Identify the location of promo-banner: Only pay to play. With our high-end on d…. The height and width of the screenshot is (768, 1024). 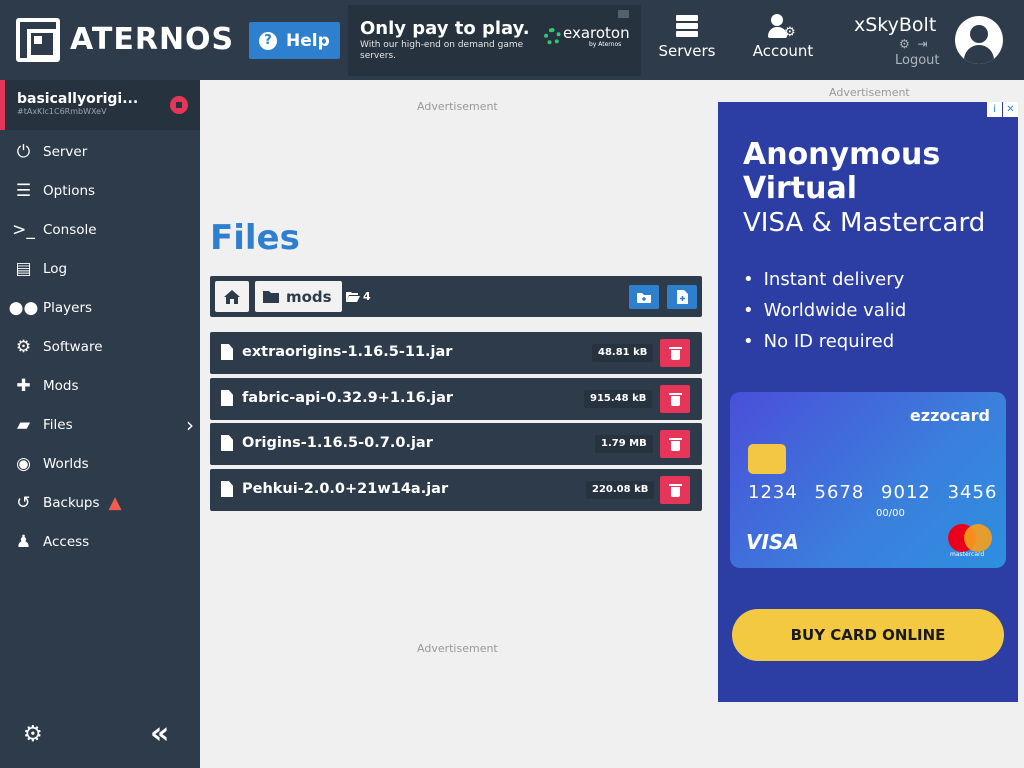
(494, 40).